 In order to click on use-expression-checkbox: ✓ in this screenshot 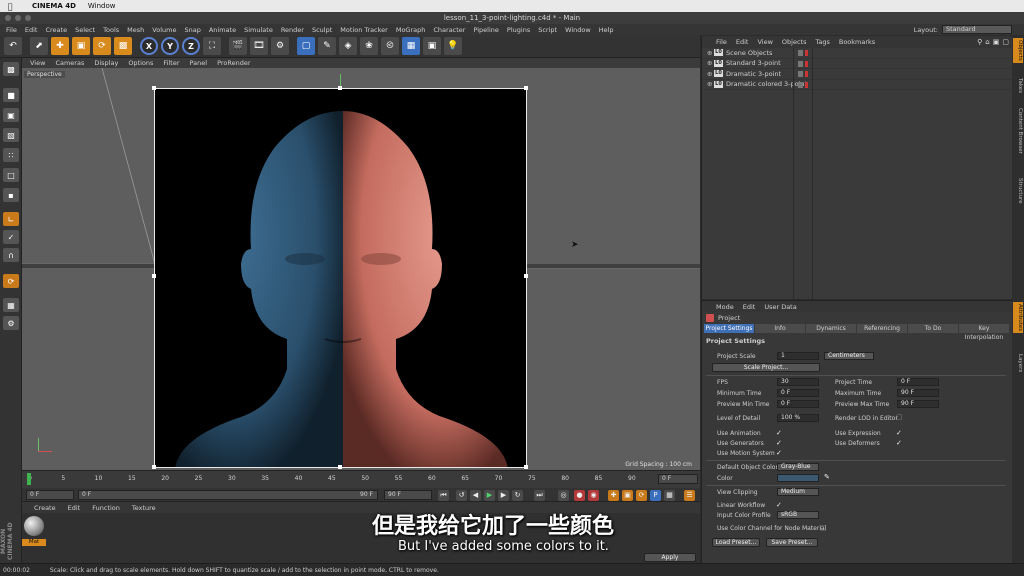, I will do `click(899, 433)`.